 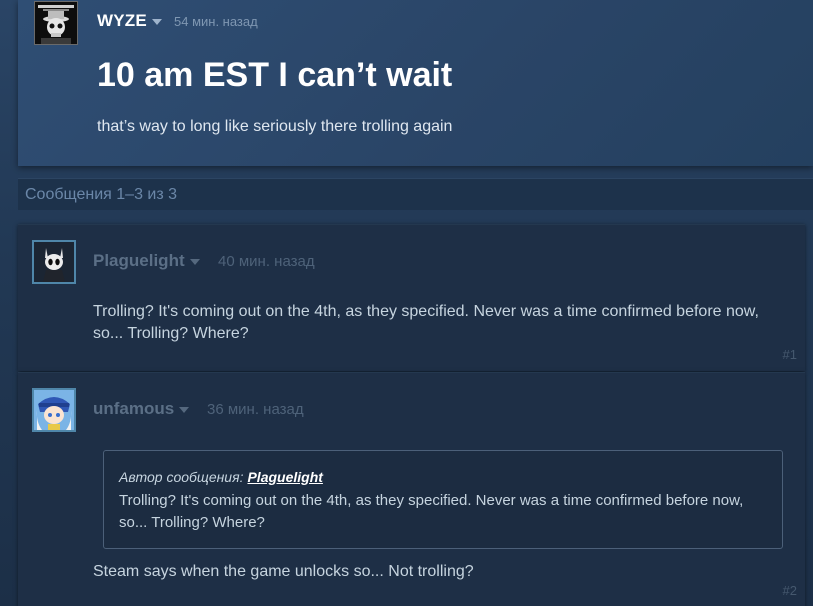 I want to click on op-author-name: WYZE, so click(x=122, y=20).